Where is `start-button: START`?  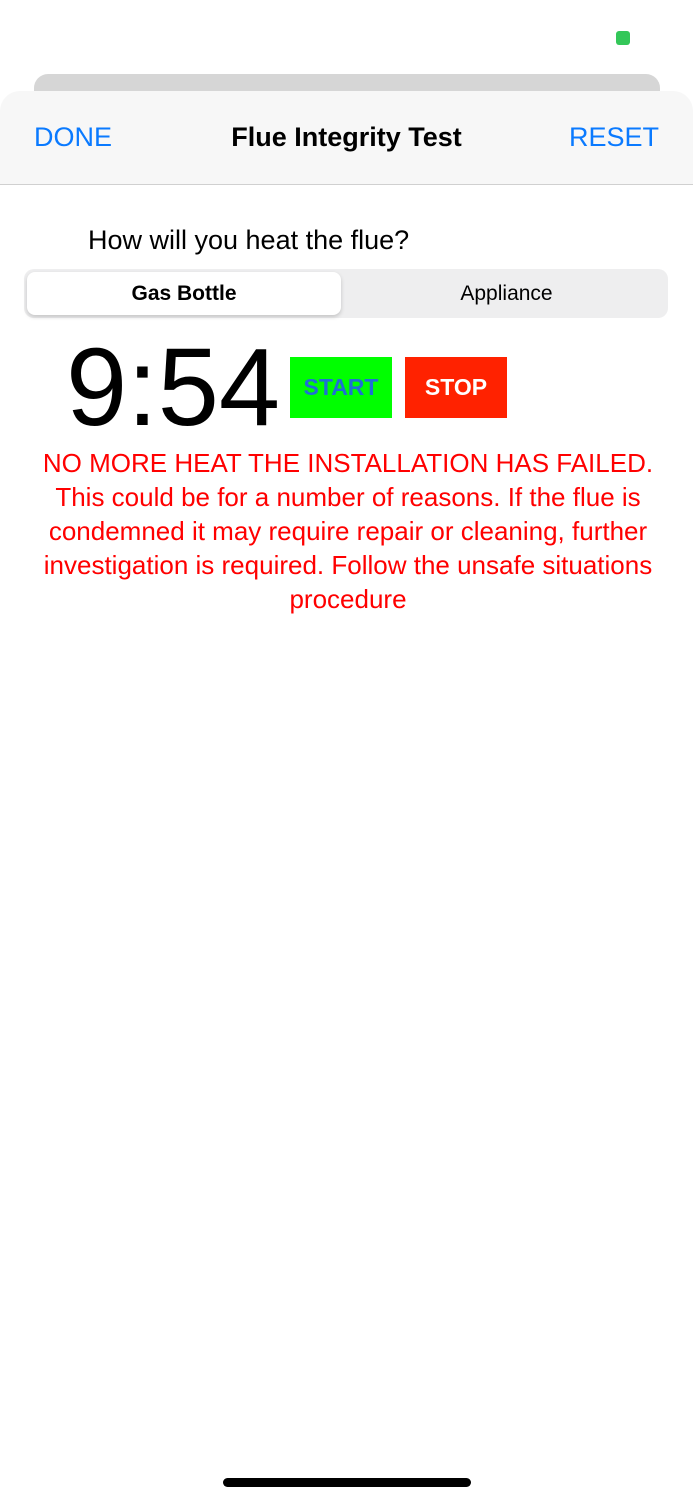
start-button: START is located at coordinates (341, 387).